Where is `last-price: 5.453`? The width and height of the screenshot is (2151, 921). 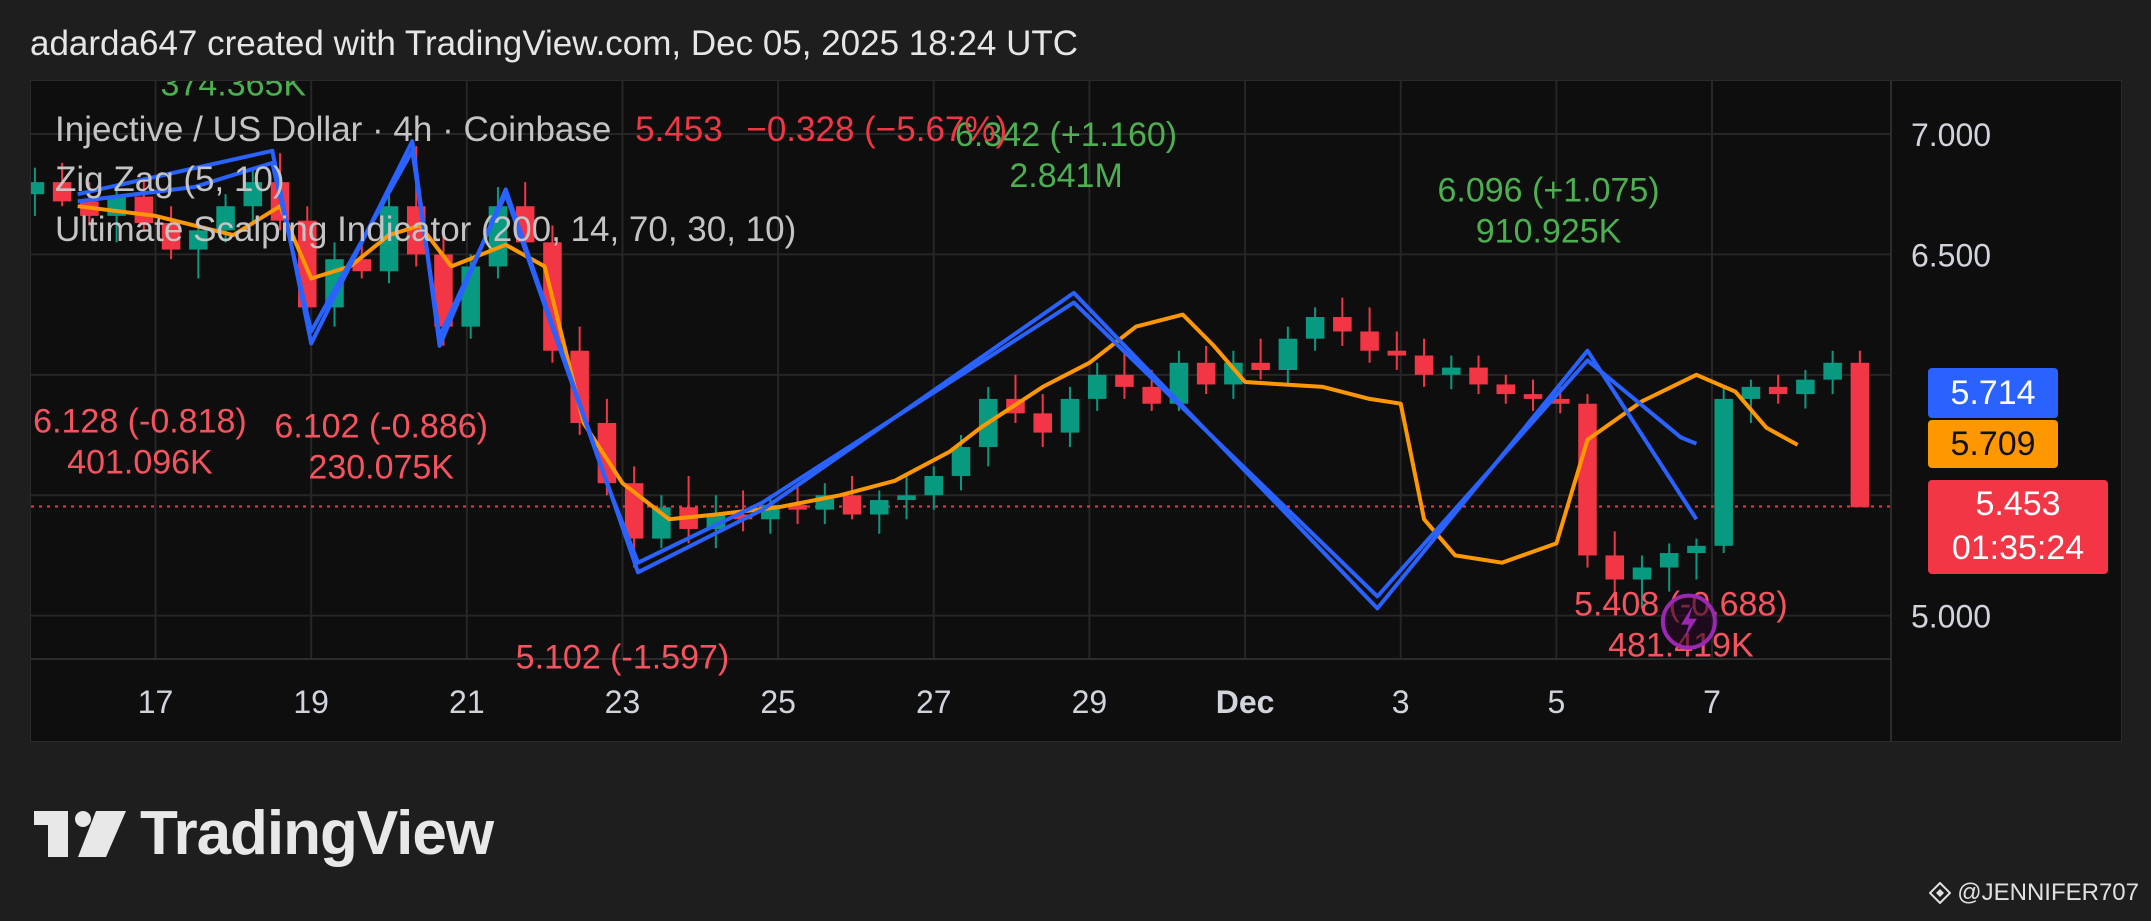 last-price: 5.453 is located at coordinates (679, 129).